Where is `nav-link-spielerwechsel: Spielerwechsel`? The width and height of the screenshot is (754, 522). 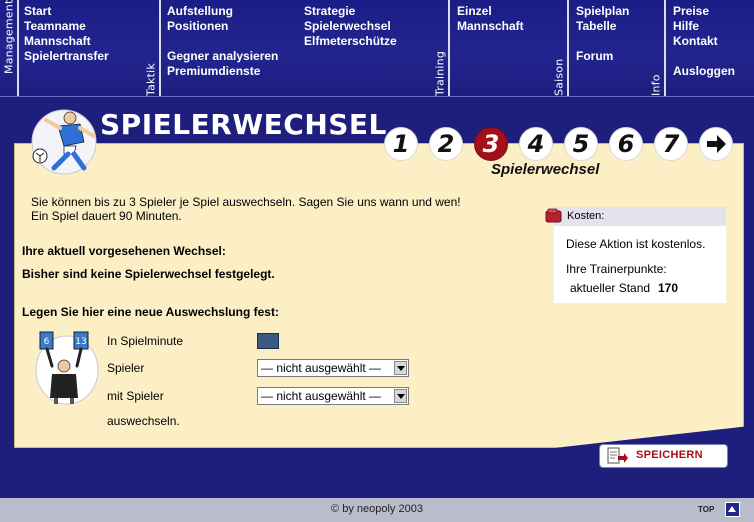
nav-link-spielerwechsel: Spielerwechsel is located at coordinates (350, 26).